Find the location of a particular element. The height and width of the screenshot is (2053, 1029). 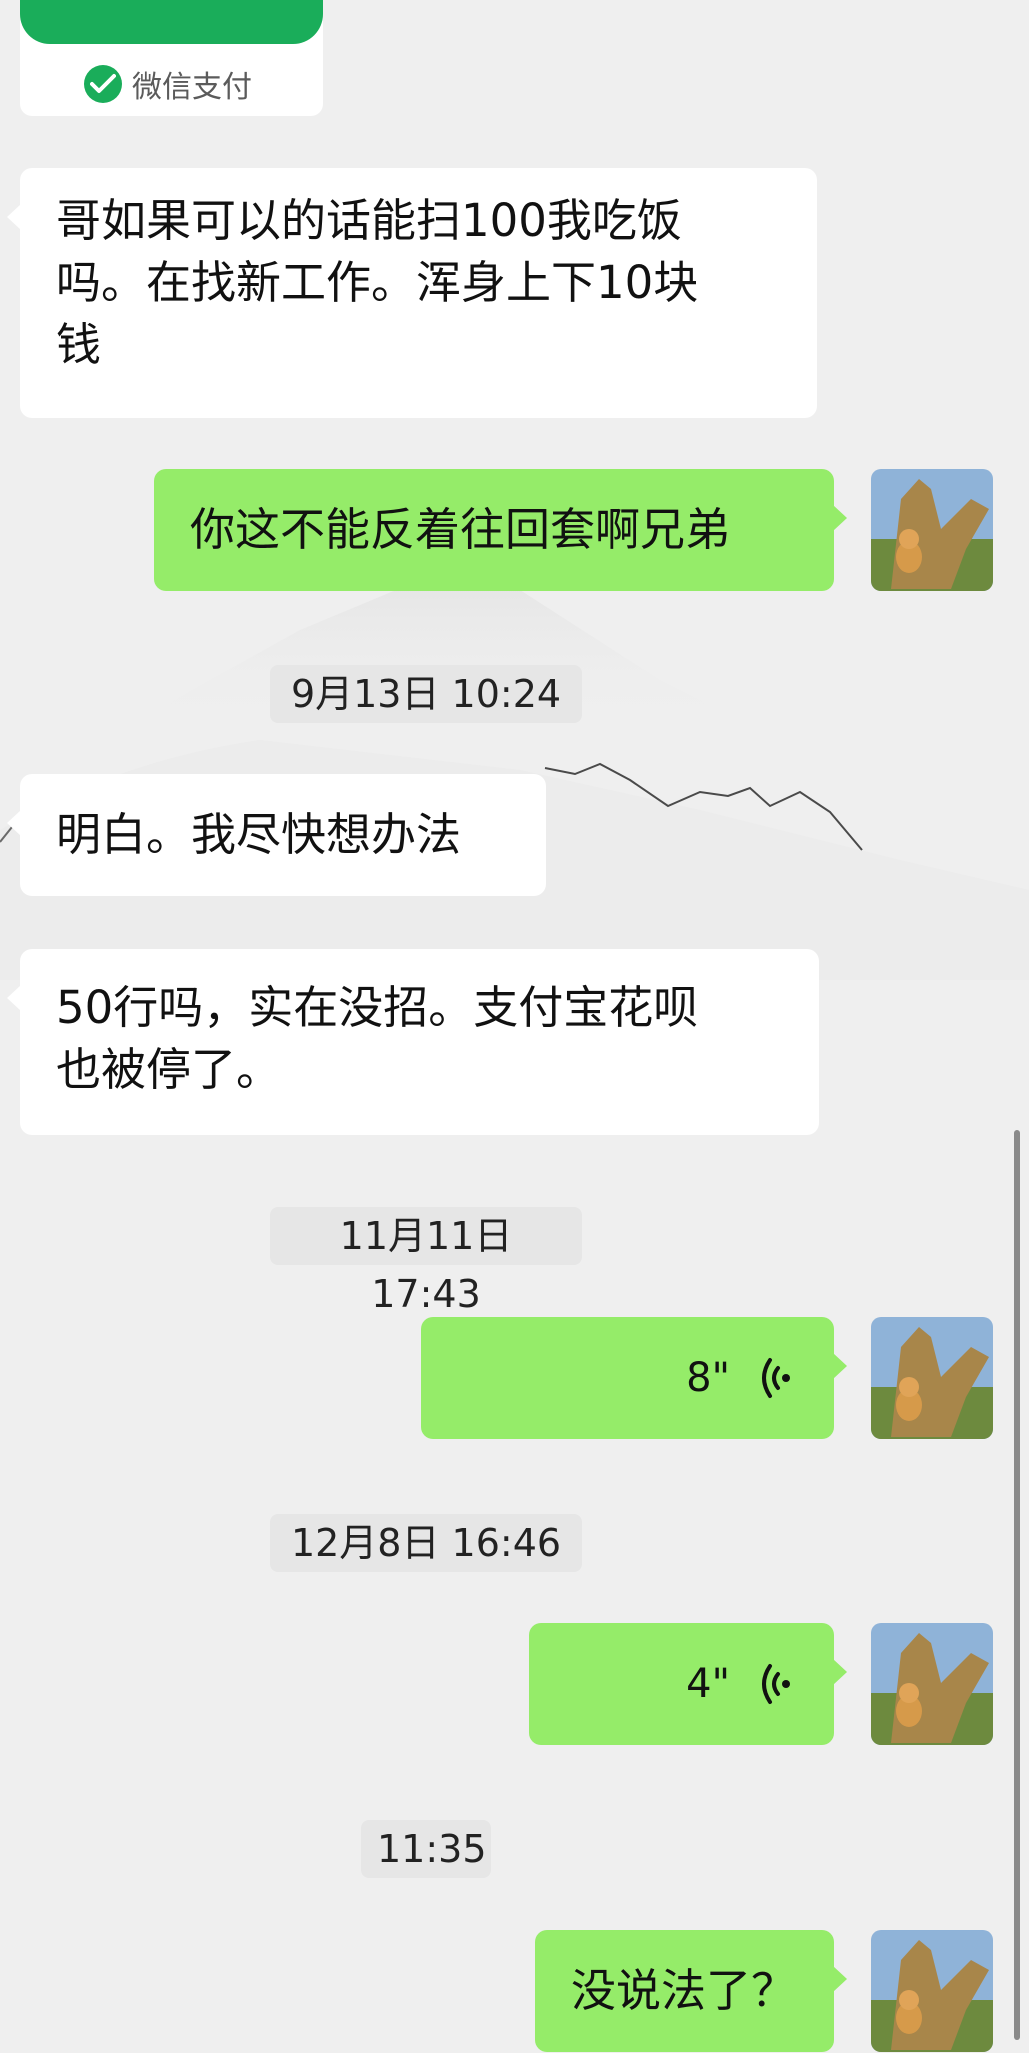

pay-card-header is located at coordinates (171, 22).